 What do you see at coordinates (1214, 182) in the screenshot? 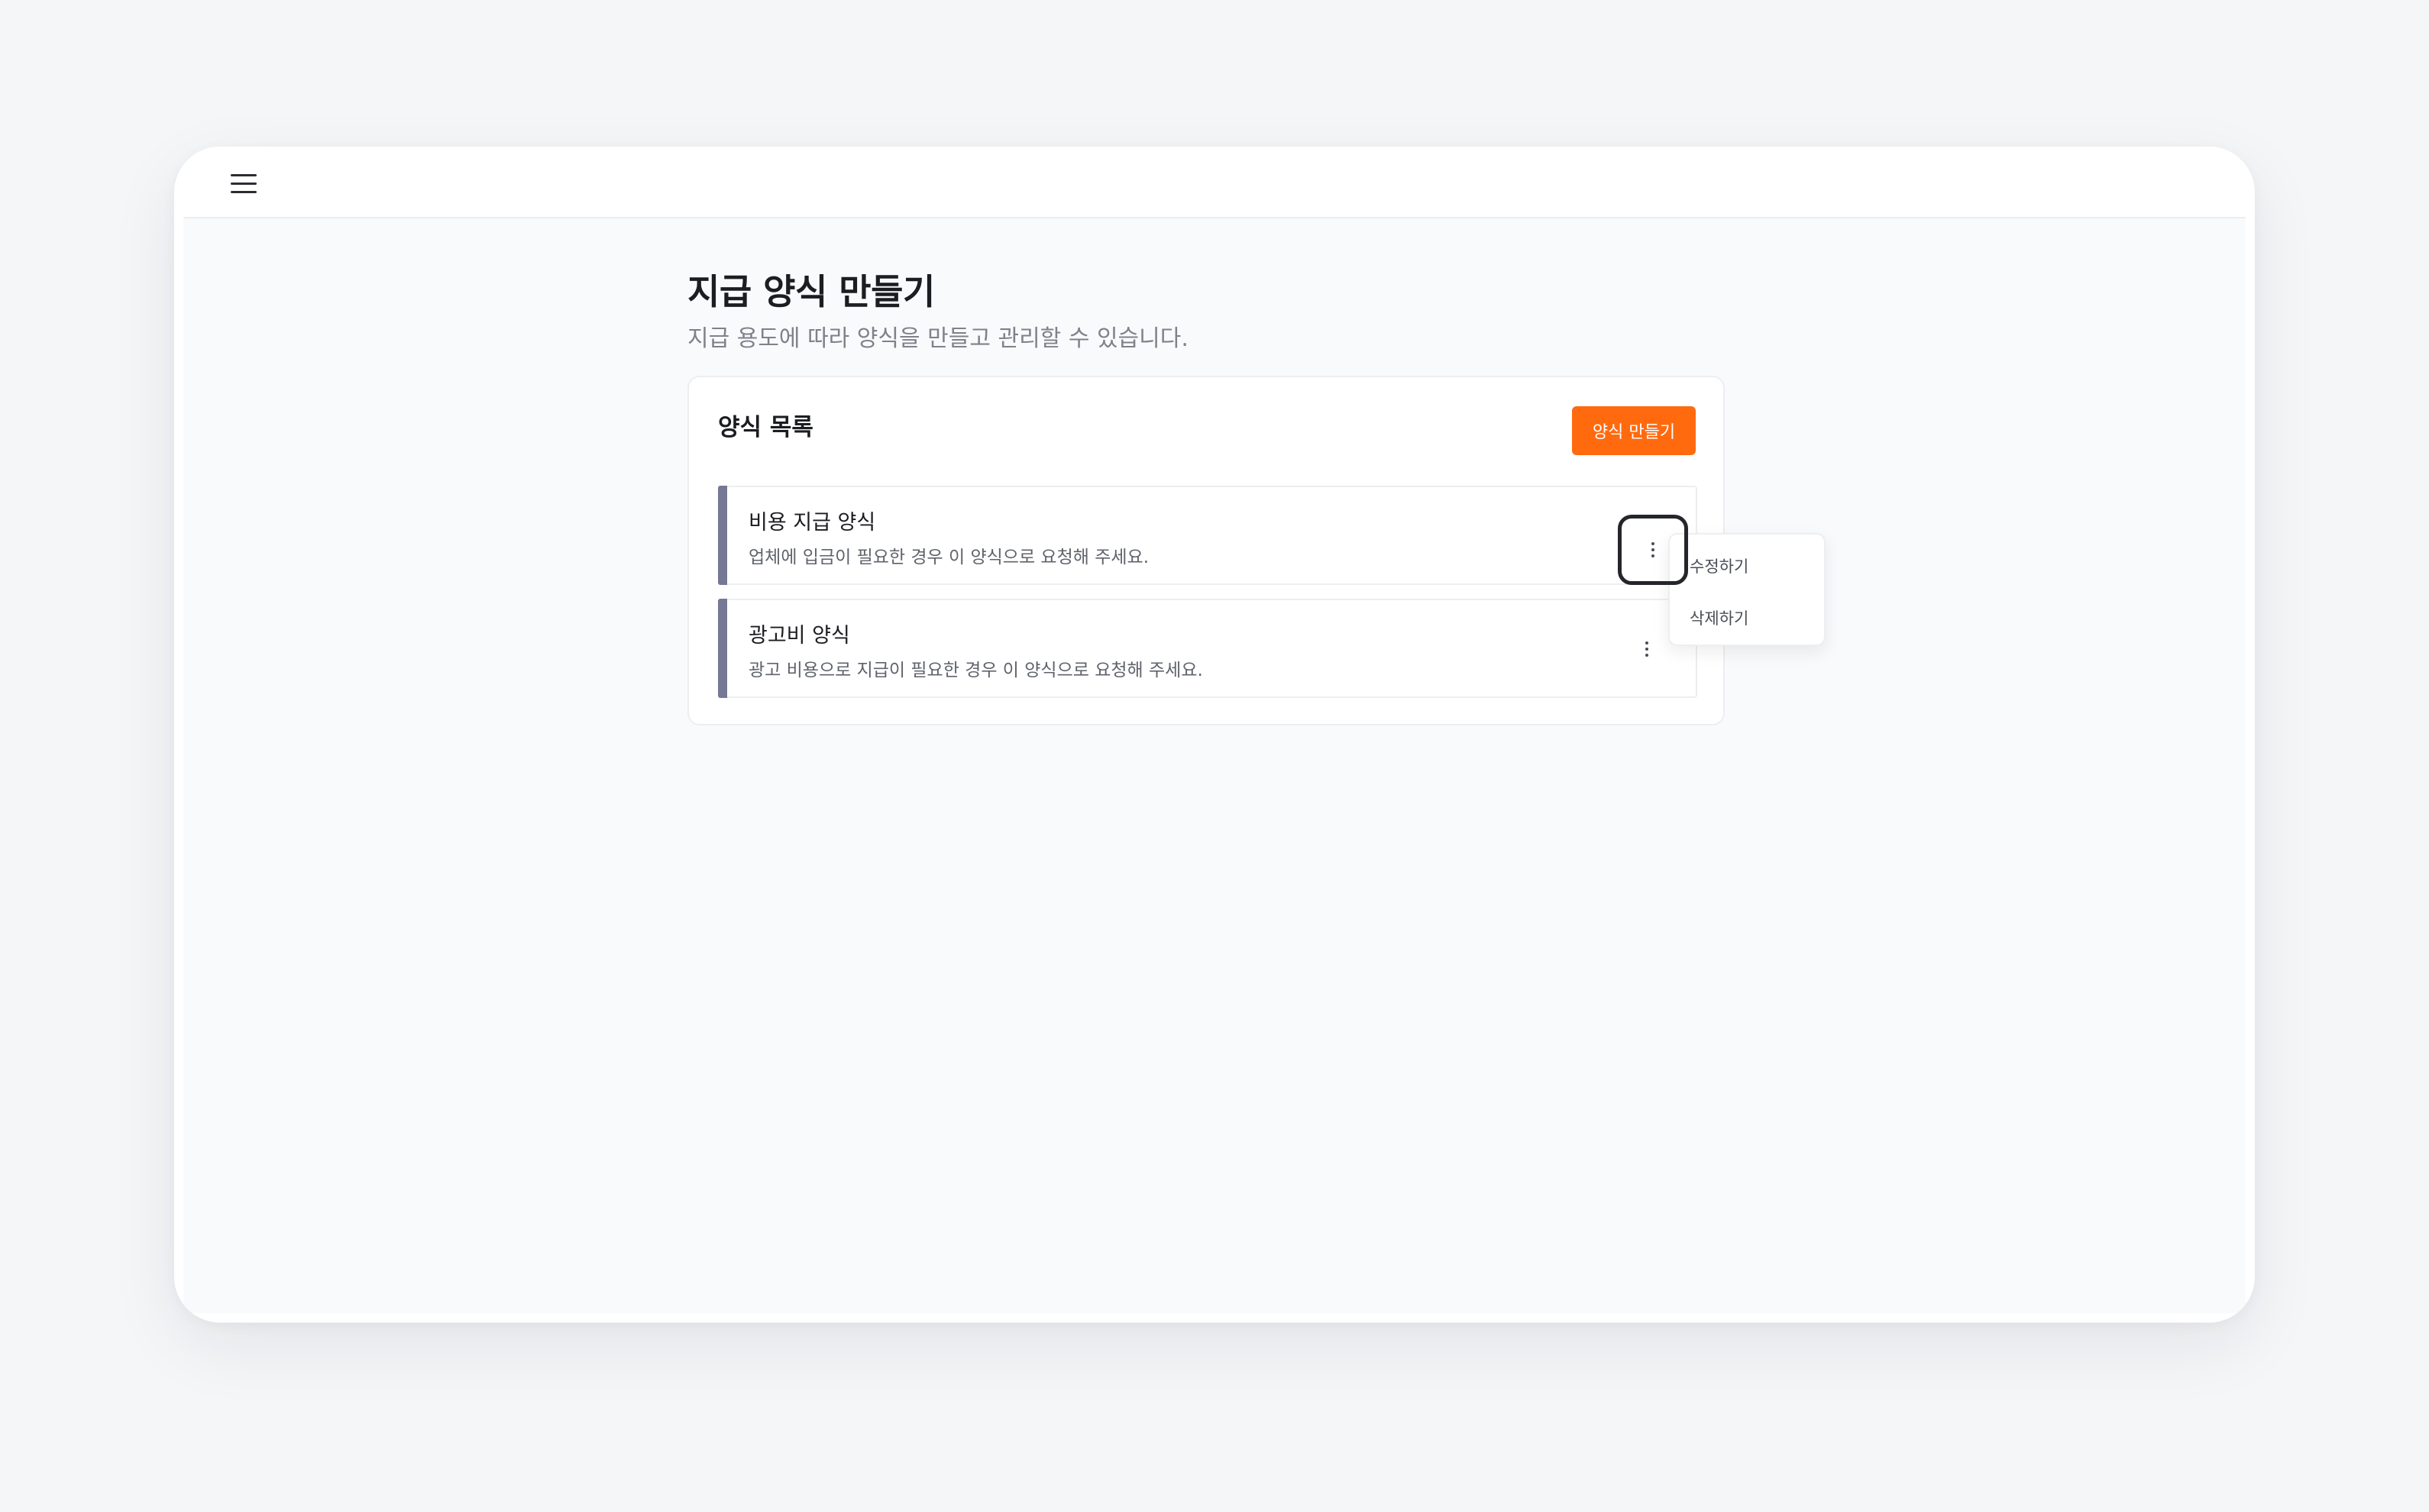
I see `top-bar` at bounding box center [1214, 182].